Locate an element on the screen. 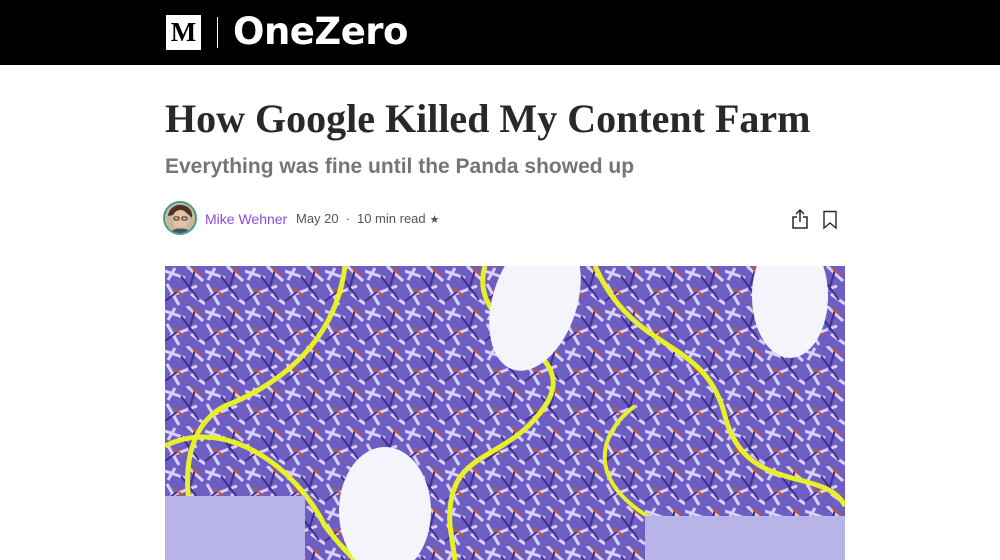 This screenshot has width=1000, height=560. avatar-portrait-icon is located at coordinates (180, 218).